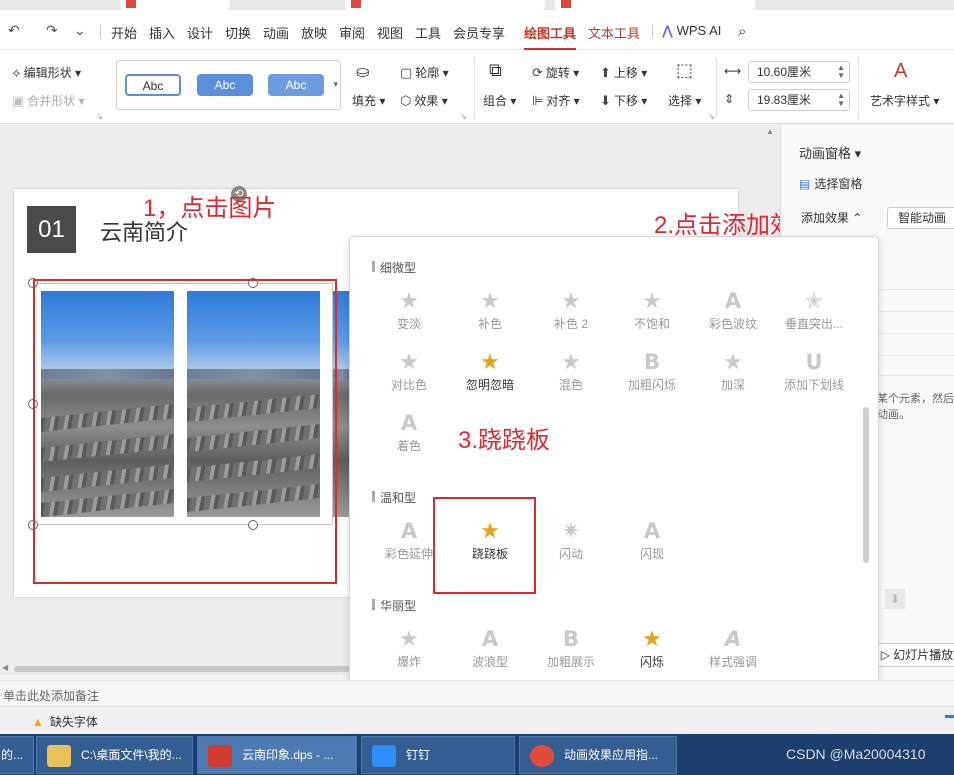 Image resolution: width=954 pixels, height=775 pixels. I want to click on fill-button: 填充 ▾, so click(368, 100).